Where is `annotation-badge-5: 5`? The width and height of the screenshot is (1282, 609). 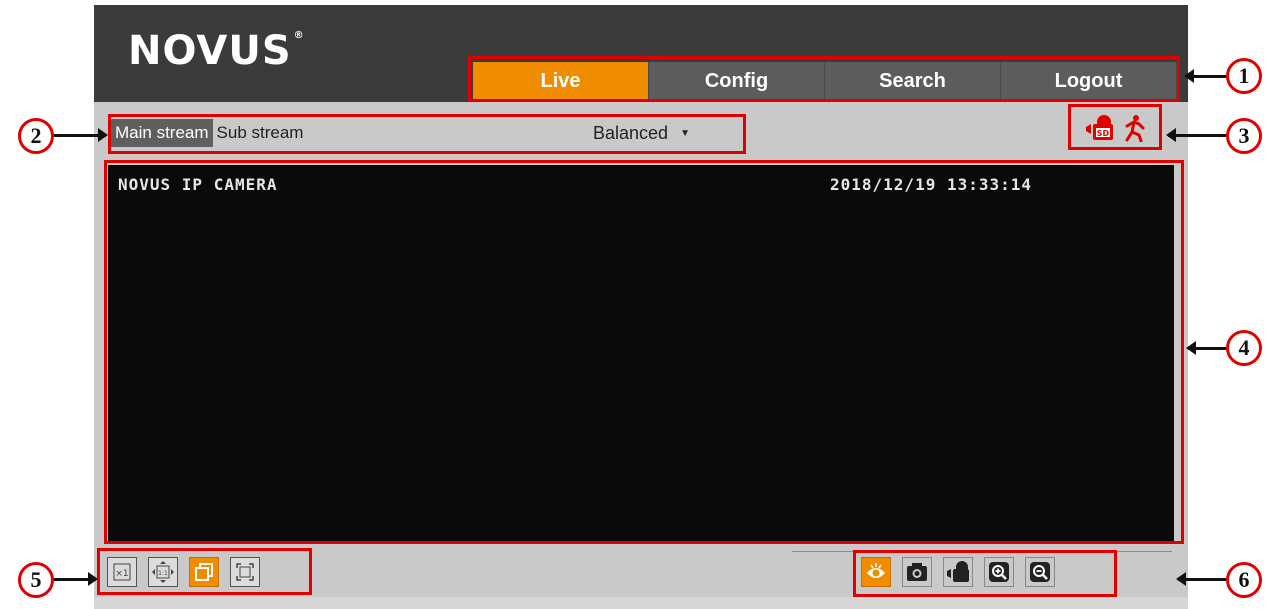
annotation-badge-5: 5 is located at coordinates (36, 580).